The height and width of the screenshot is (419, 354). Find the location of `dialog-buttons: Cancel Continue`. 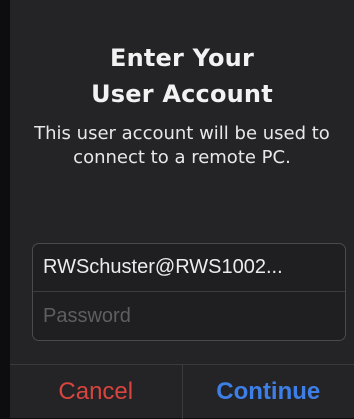

dialog-buttons: Cancel Continue is located at coordinates (182, 391).